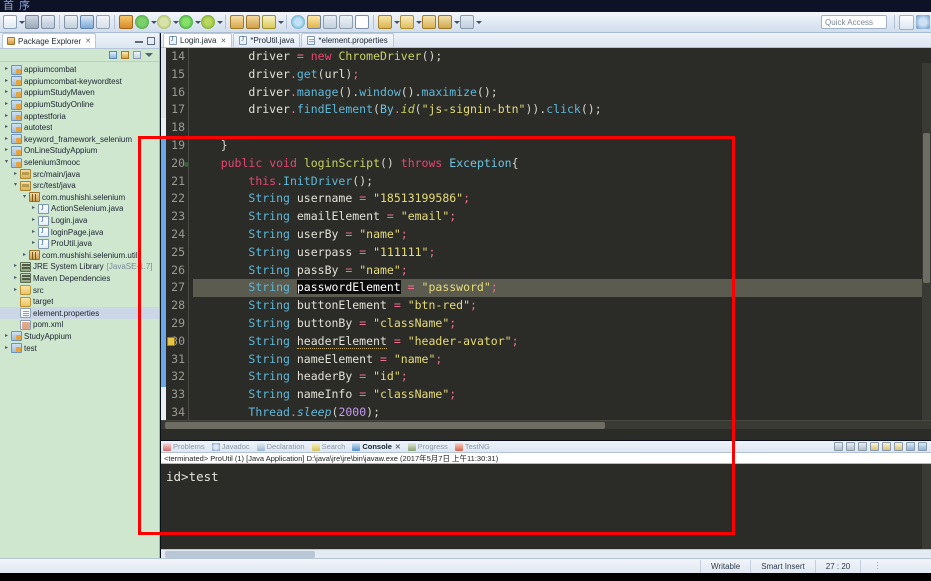 The height and width of the screenshot is (581, 931). I want to click on tree-item: src/test/java, so click(79, 186).